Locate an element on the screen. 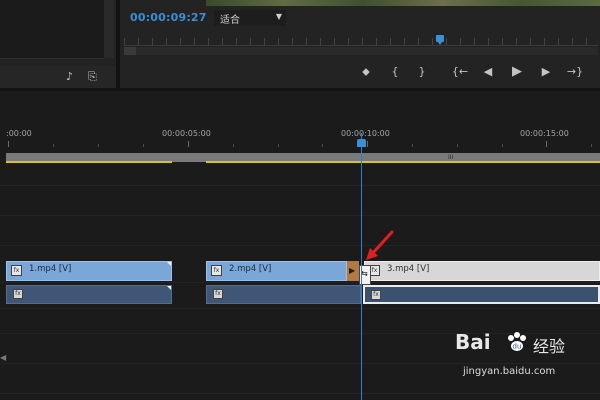 The height and width of the screenshot is (400, 600). baidu-paw-icon: du is located at coordinates (517, 341).